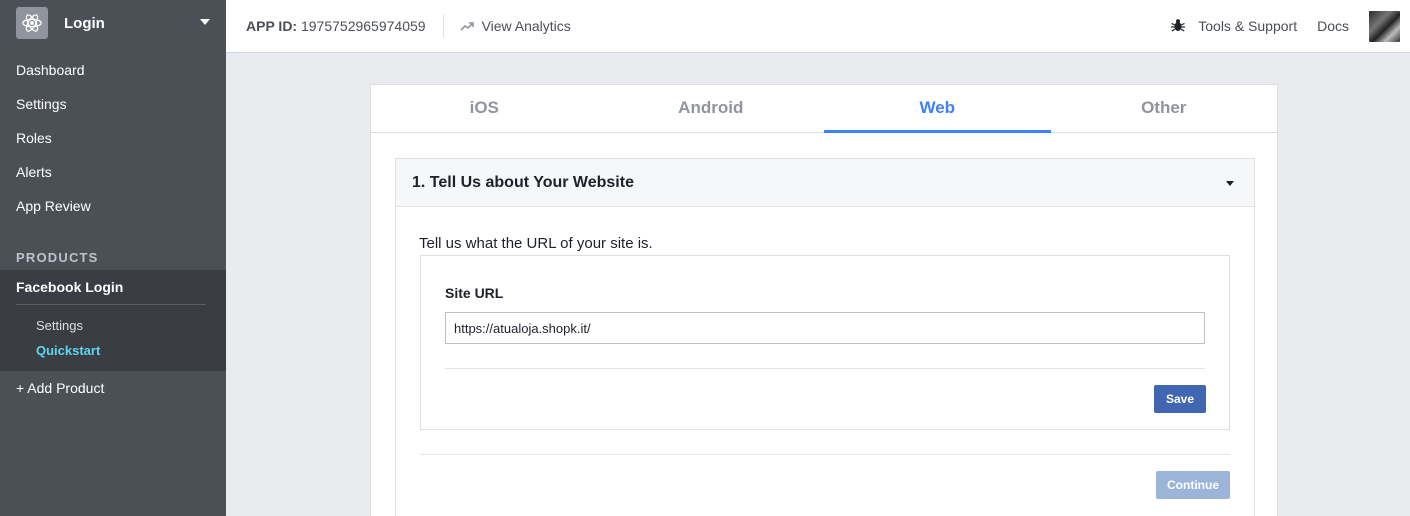  Describe the element at coordinates (536, 243) in the screenshot. I see `step-description: Tell us what the URL of your site is.` at that location.